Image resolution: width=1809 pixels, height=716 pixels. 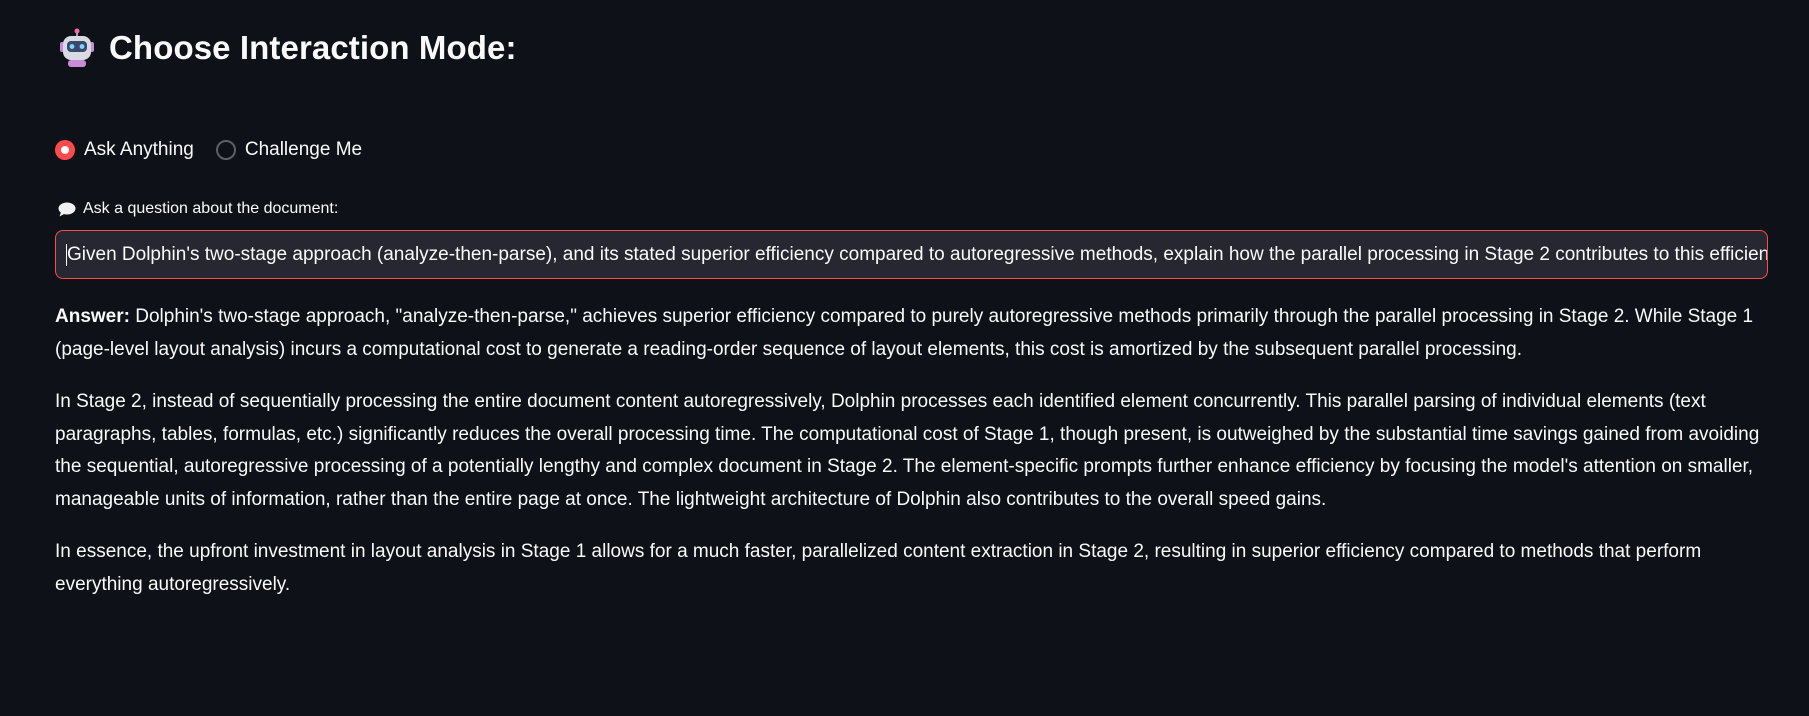 What do you see at coordinates (313, 47) in the screenshot?
I see `page-title: Choose Interaction Mode:` at bounding box center [313, 47].